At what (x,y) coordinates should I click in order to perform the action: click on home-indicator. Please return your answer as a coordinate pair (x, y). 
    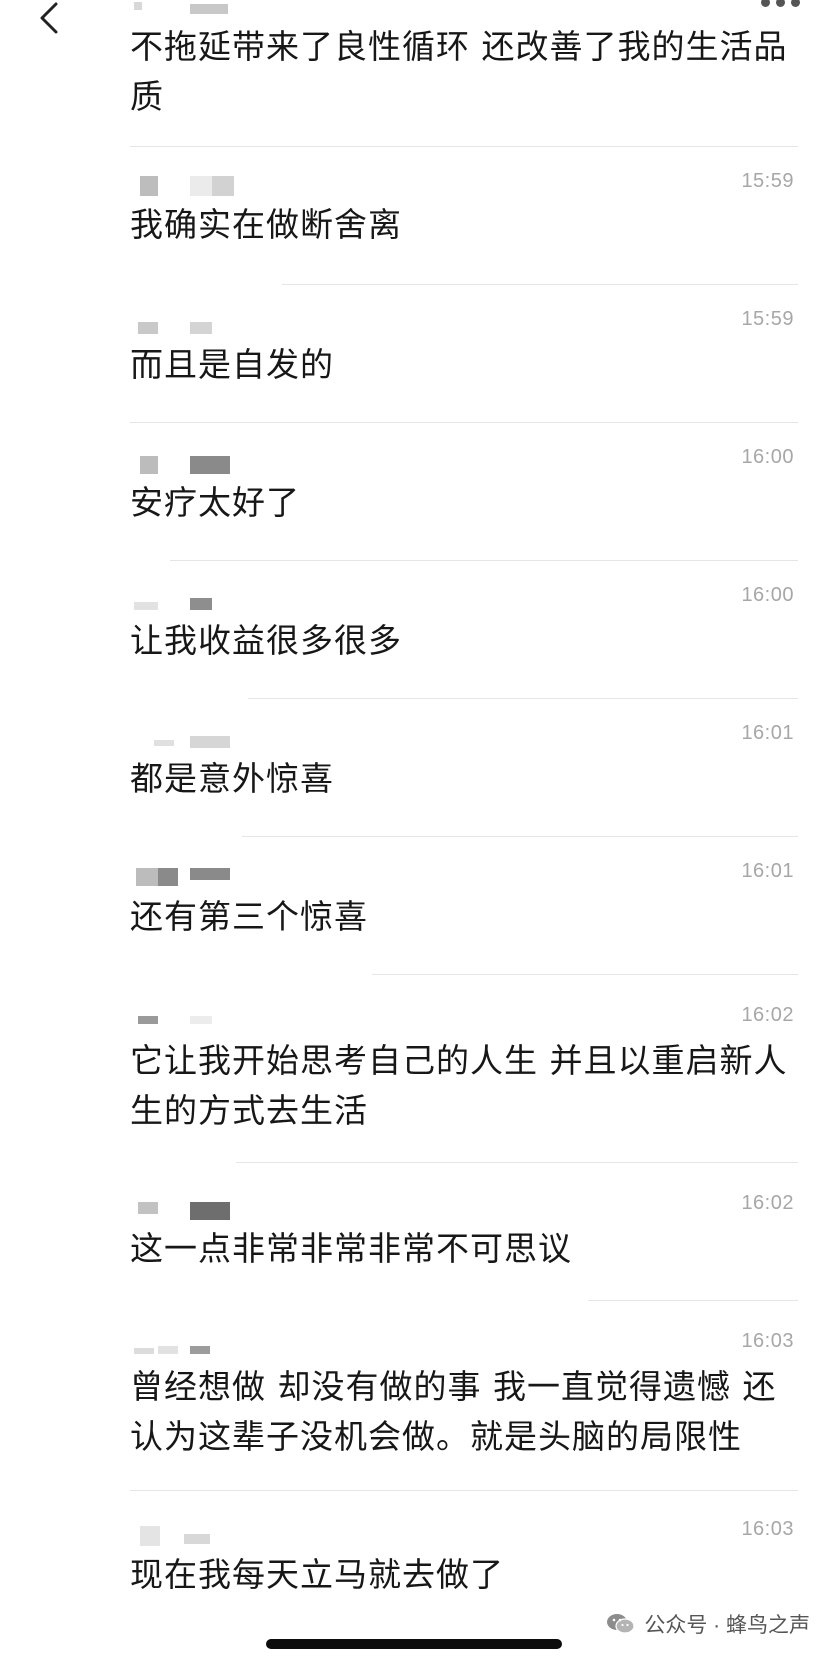
    Looking at the image, I should click on (414, 1644).